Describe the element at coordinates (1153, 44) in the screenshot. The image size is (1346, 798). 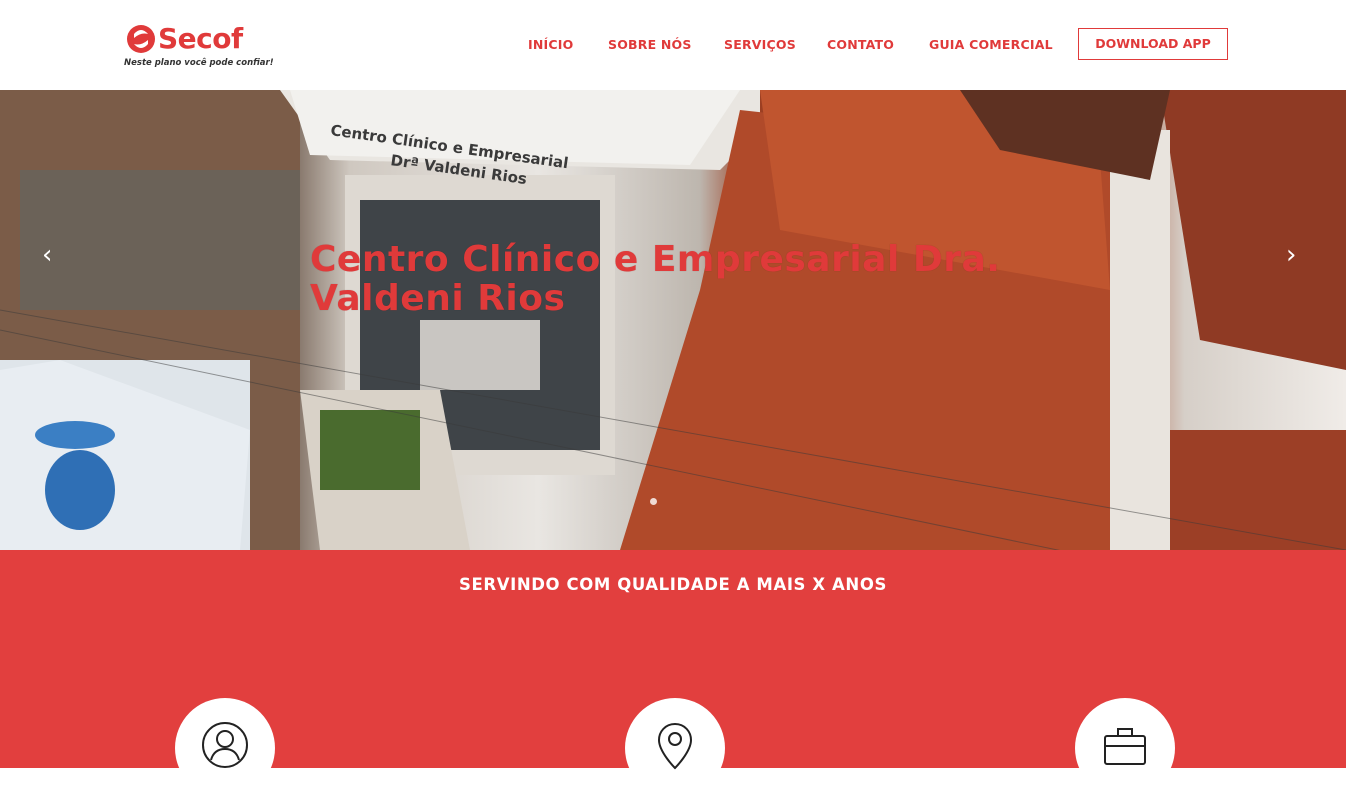
I see `download-app-button: DOWNLOAD APP` at that location.